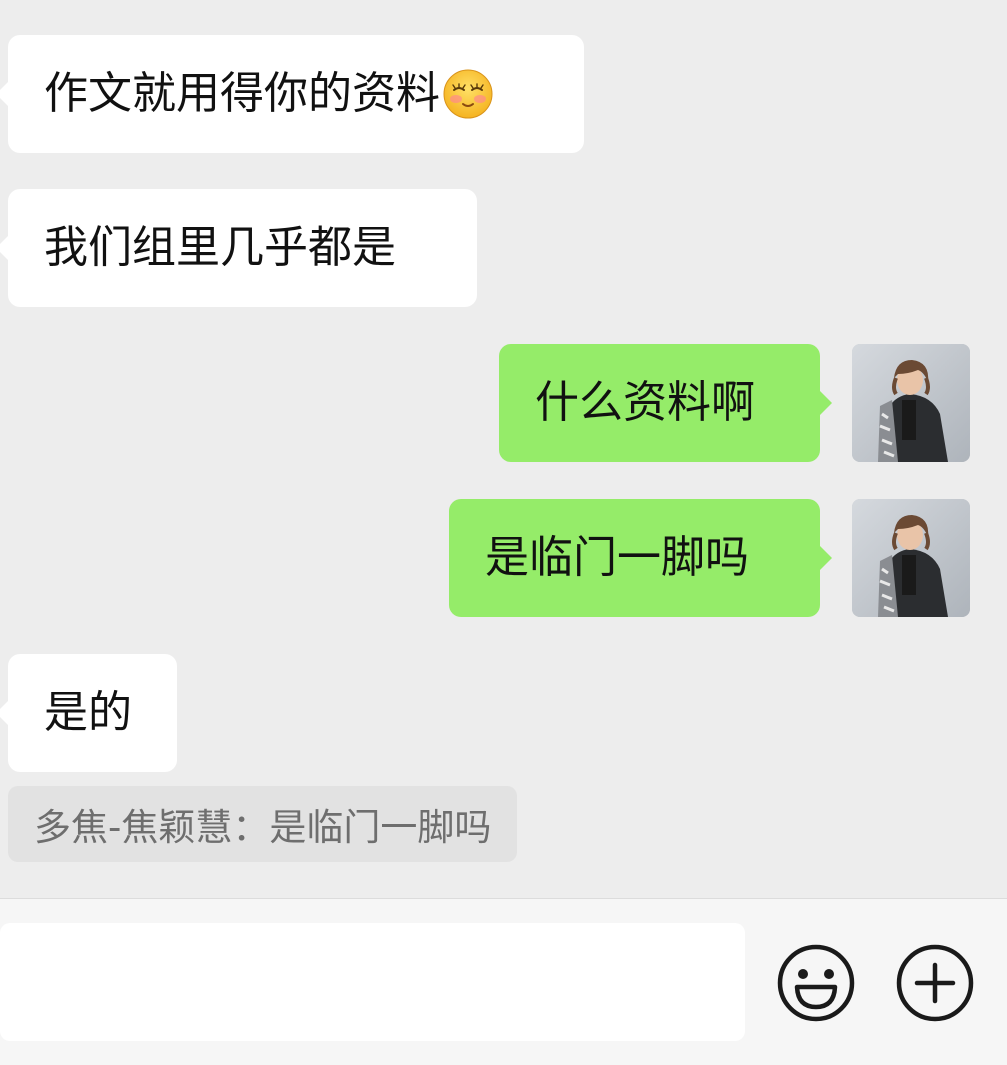 This screenshot has height=1065, width=1007. I want to click on incoming-message-bubble: 是的, so click(88, 713).